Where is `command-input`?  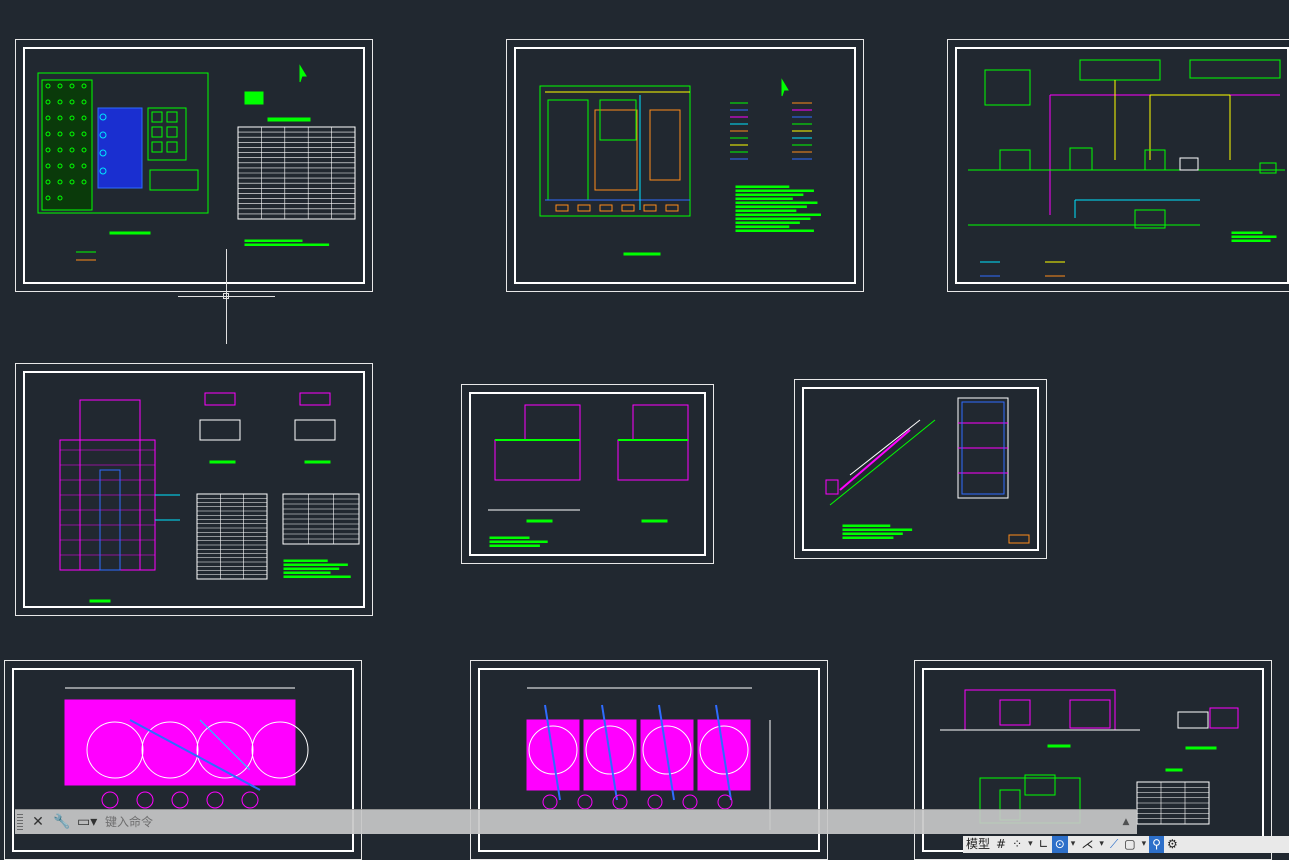
command-input is located at coordinates (607, 822).